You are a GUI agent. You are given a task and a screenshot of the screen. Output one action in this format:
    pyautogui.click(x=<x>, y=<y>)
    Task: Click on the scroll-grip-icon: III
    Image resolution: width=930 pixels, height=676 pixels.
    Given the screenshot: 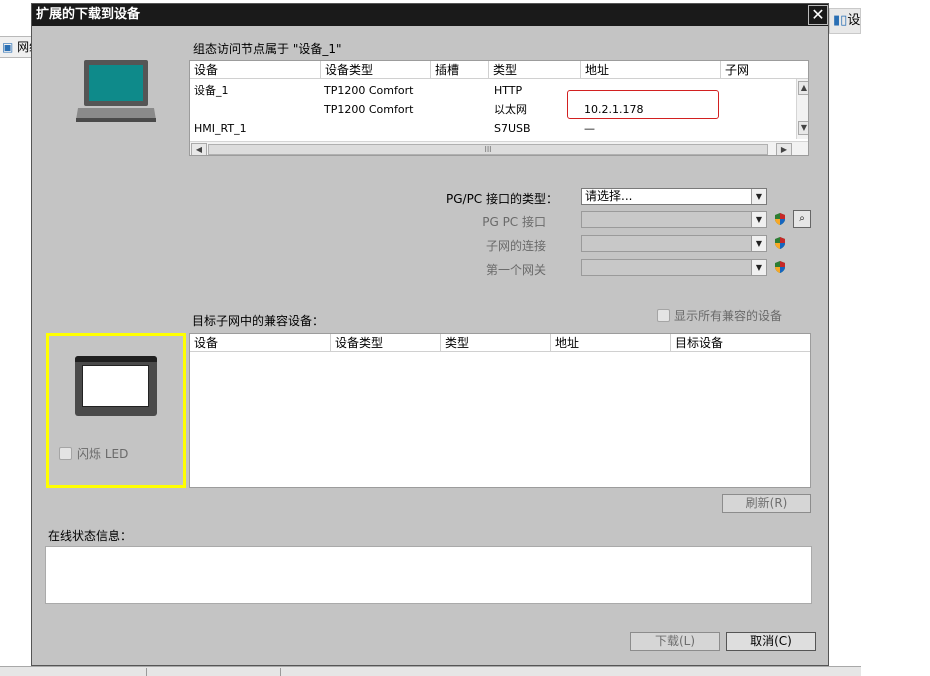 What is the action you would take?
    pyautogui.click(x=488, y=149)
    